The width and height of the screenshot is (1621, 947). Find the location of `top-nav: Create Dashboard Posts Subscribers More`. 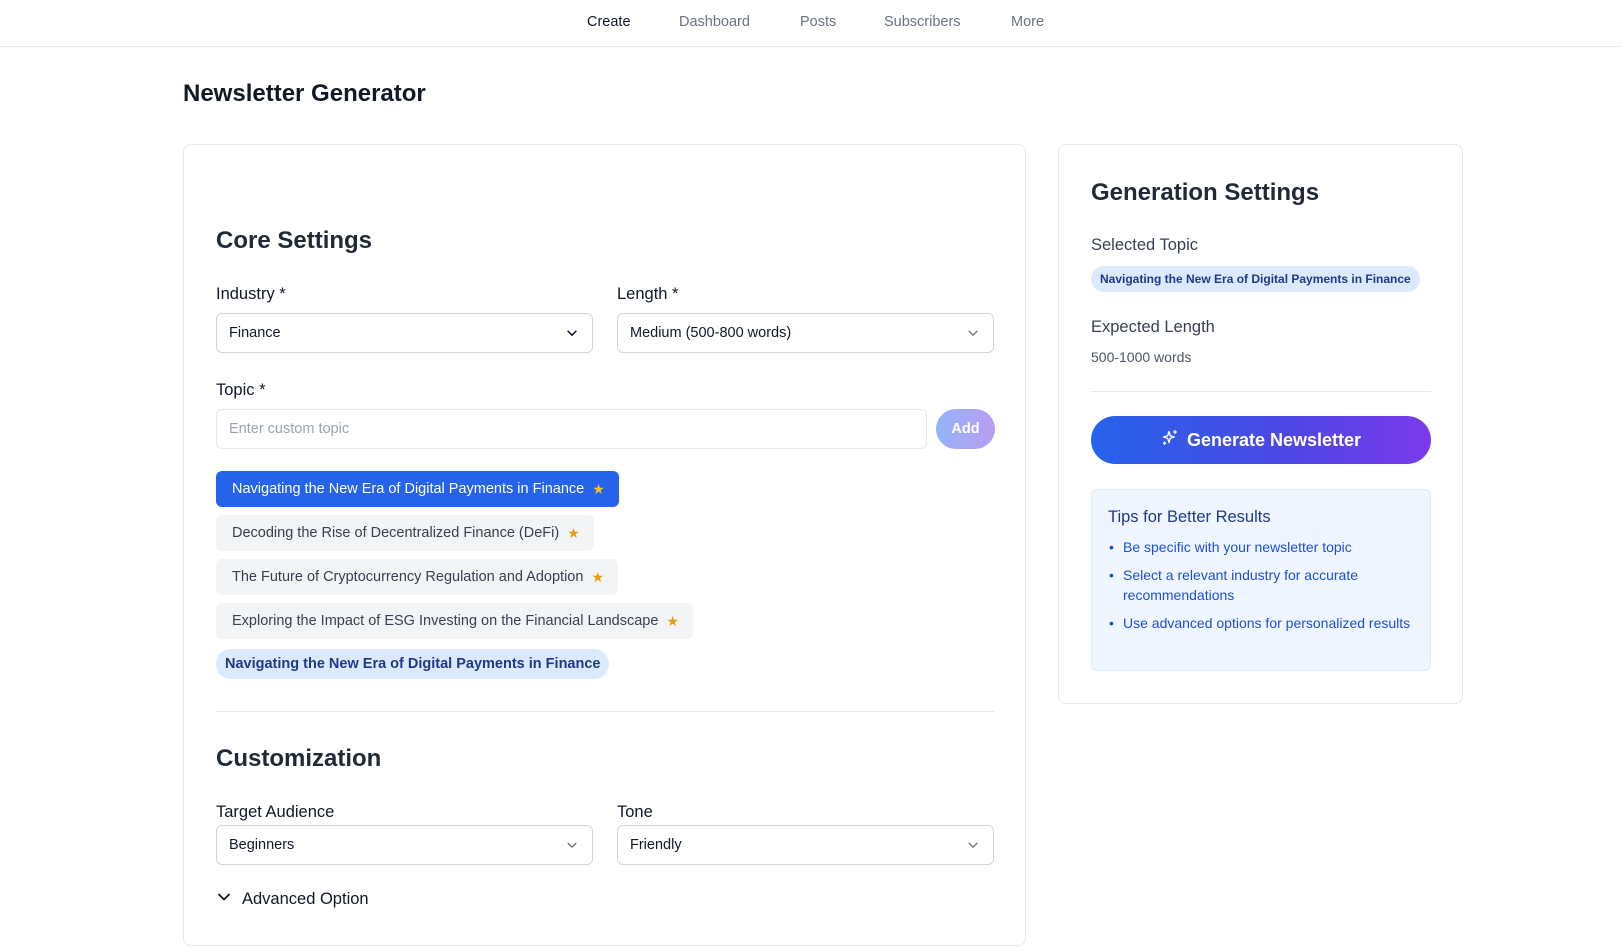

top-nav: Create Dashboard Posts Subscribers More is located at coordinates (810, 23).